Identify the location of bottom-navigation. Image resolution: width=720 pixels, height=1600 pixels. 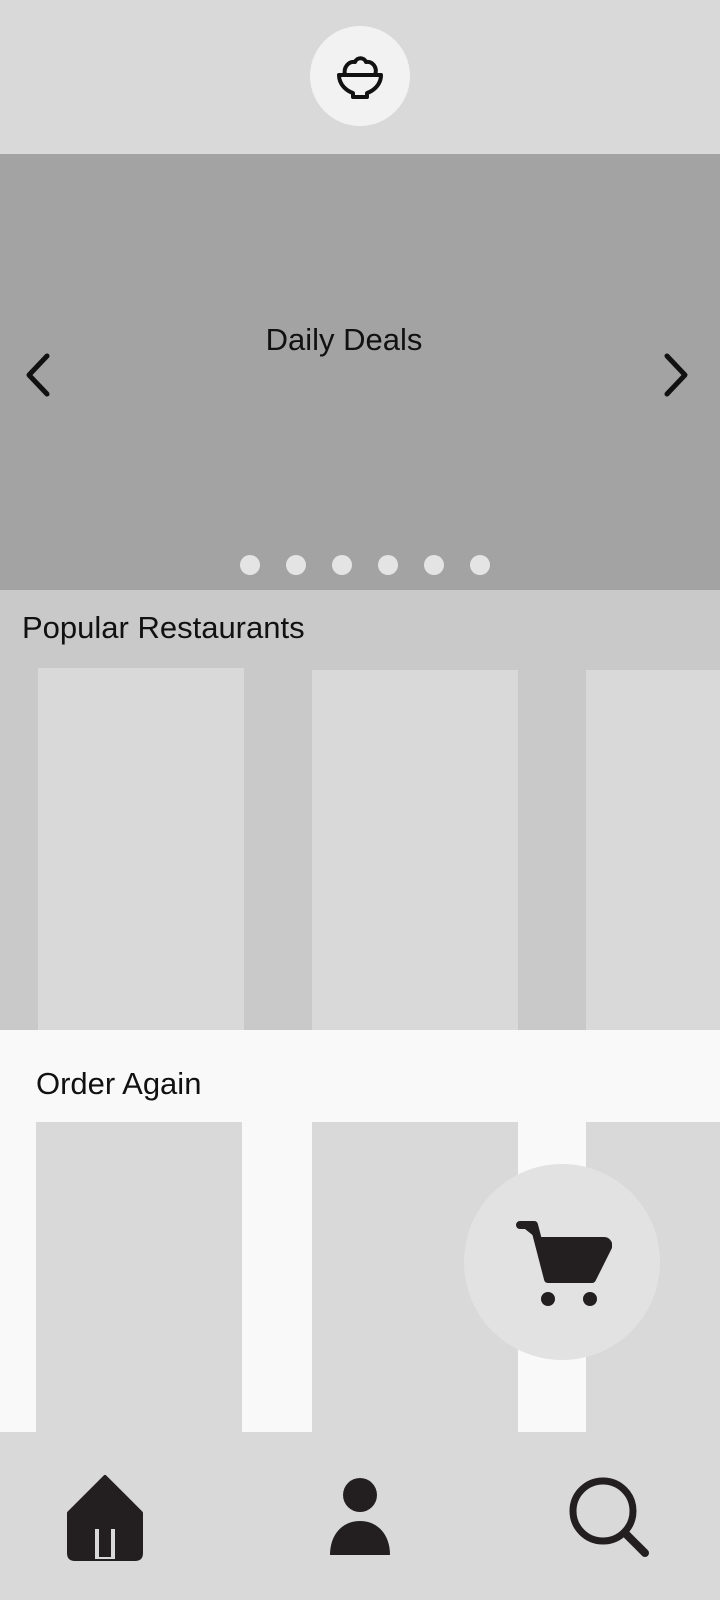
(360, 1516).